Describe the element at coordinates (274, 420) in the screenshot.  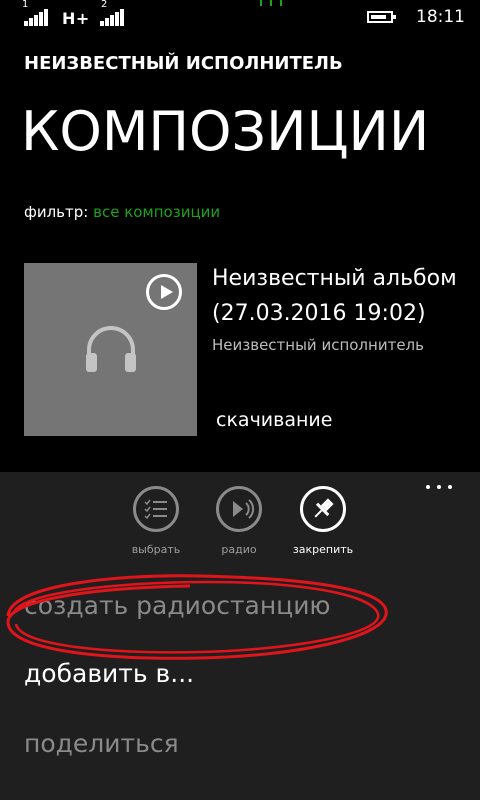
I see `download-status: скачивание` at that location.